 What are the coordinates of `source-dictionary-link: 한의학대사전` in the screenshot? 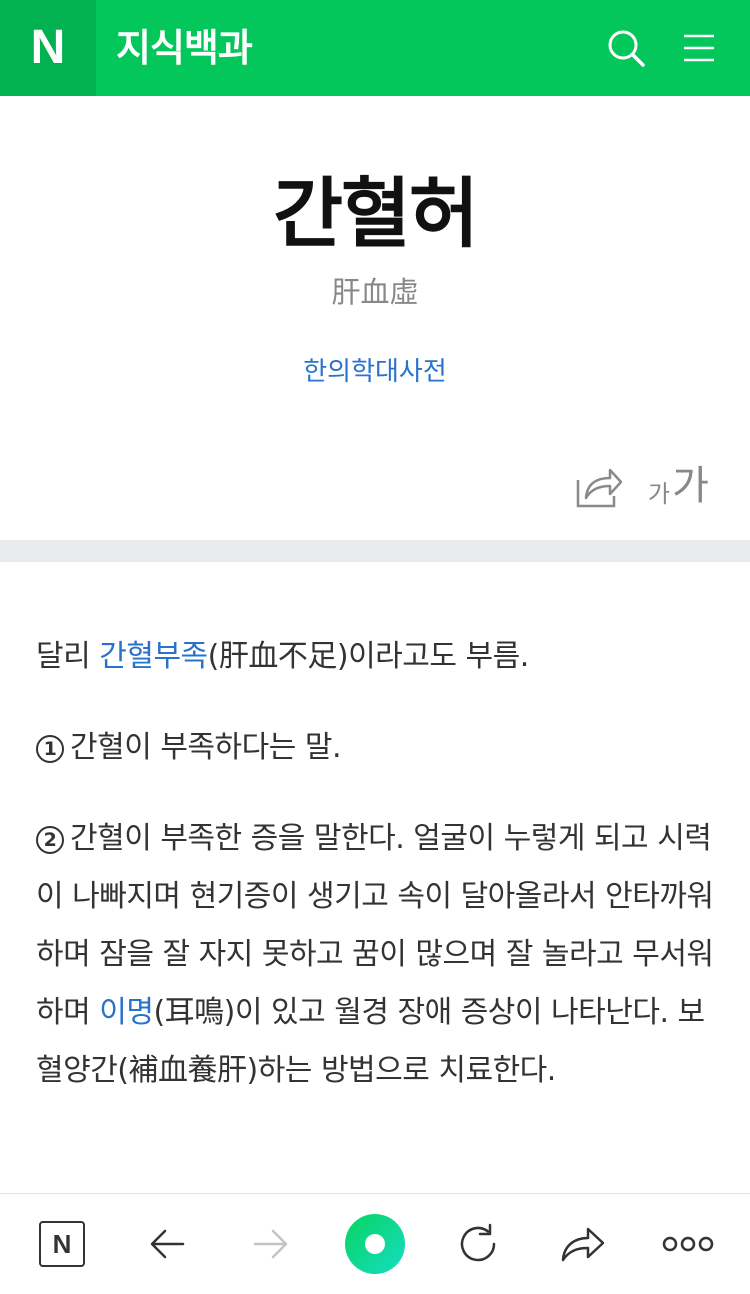 It's located at (375, 372).